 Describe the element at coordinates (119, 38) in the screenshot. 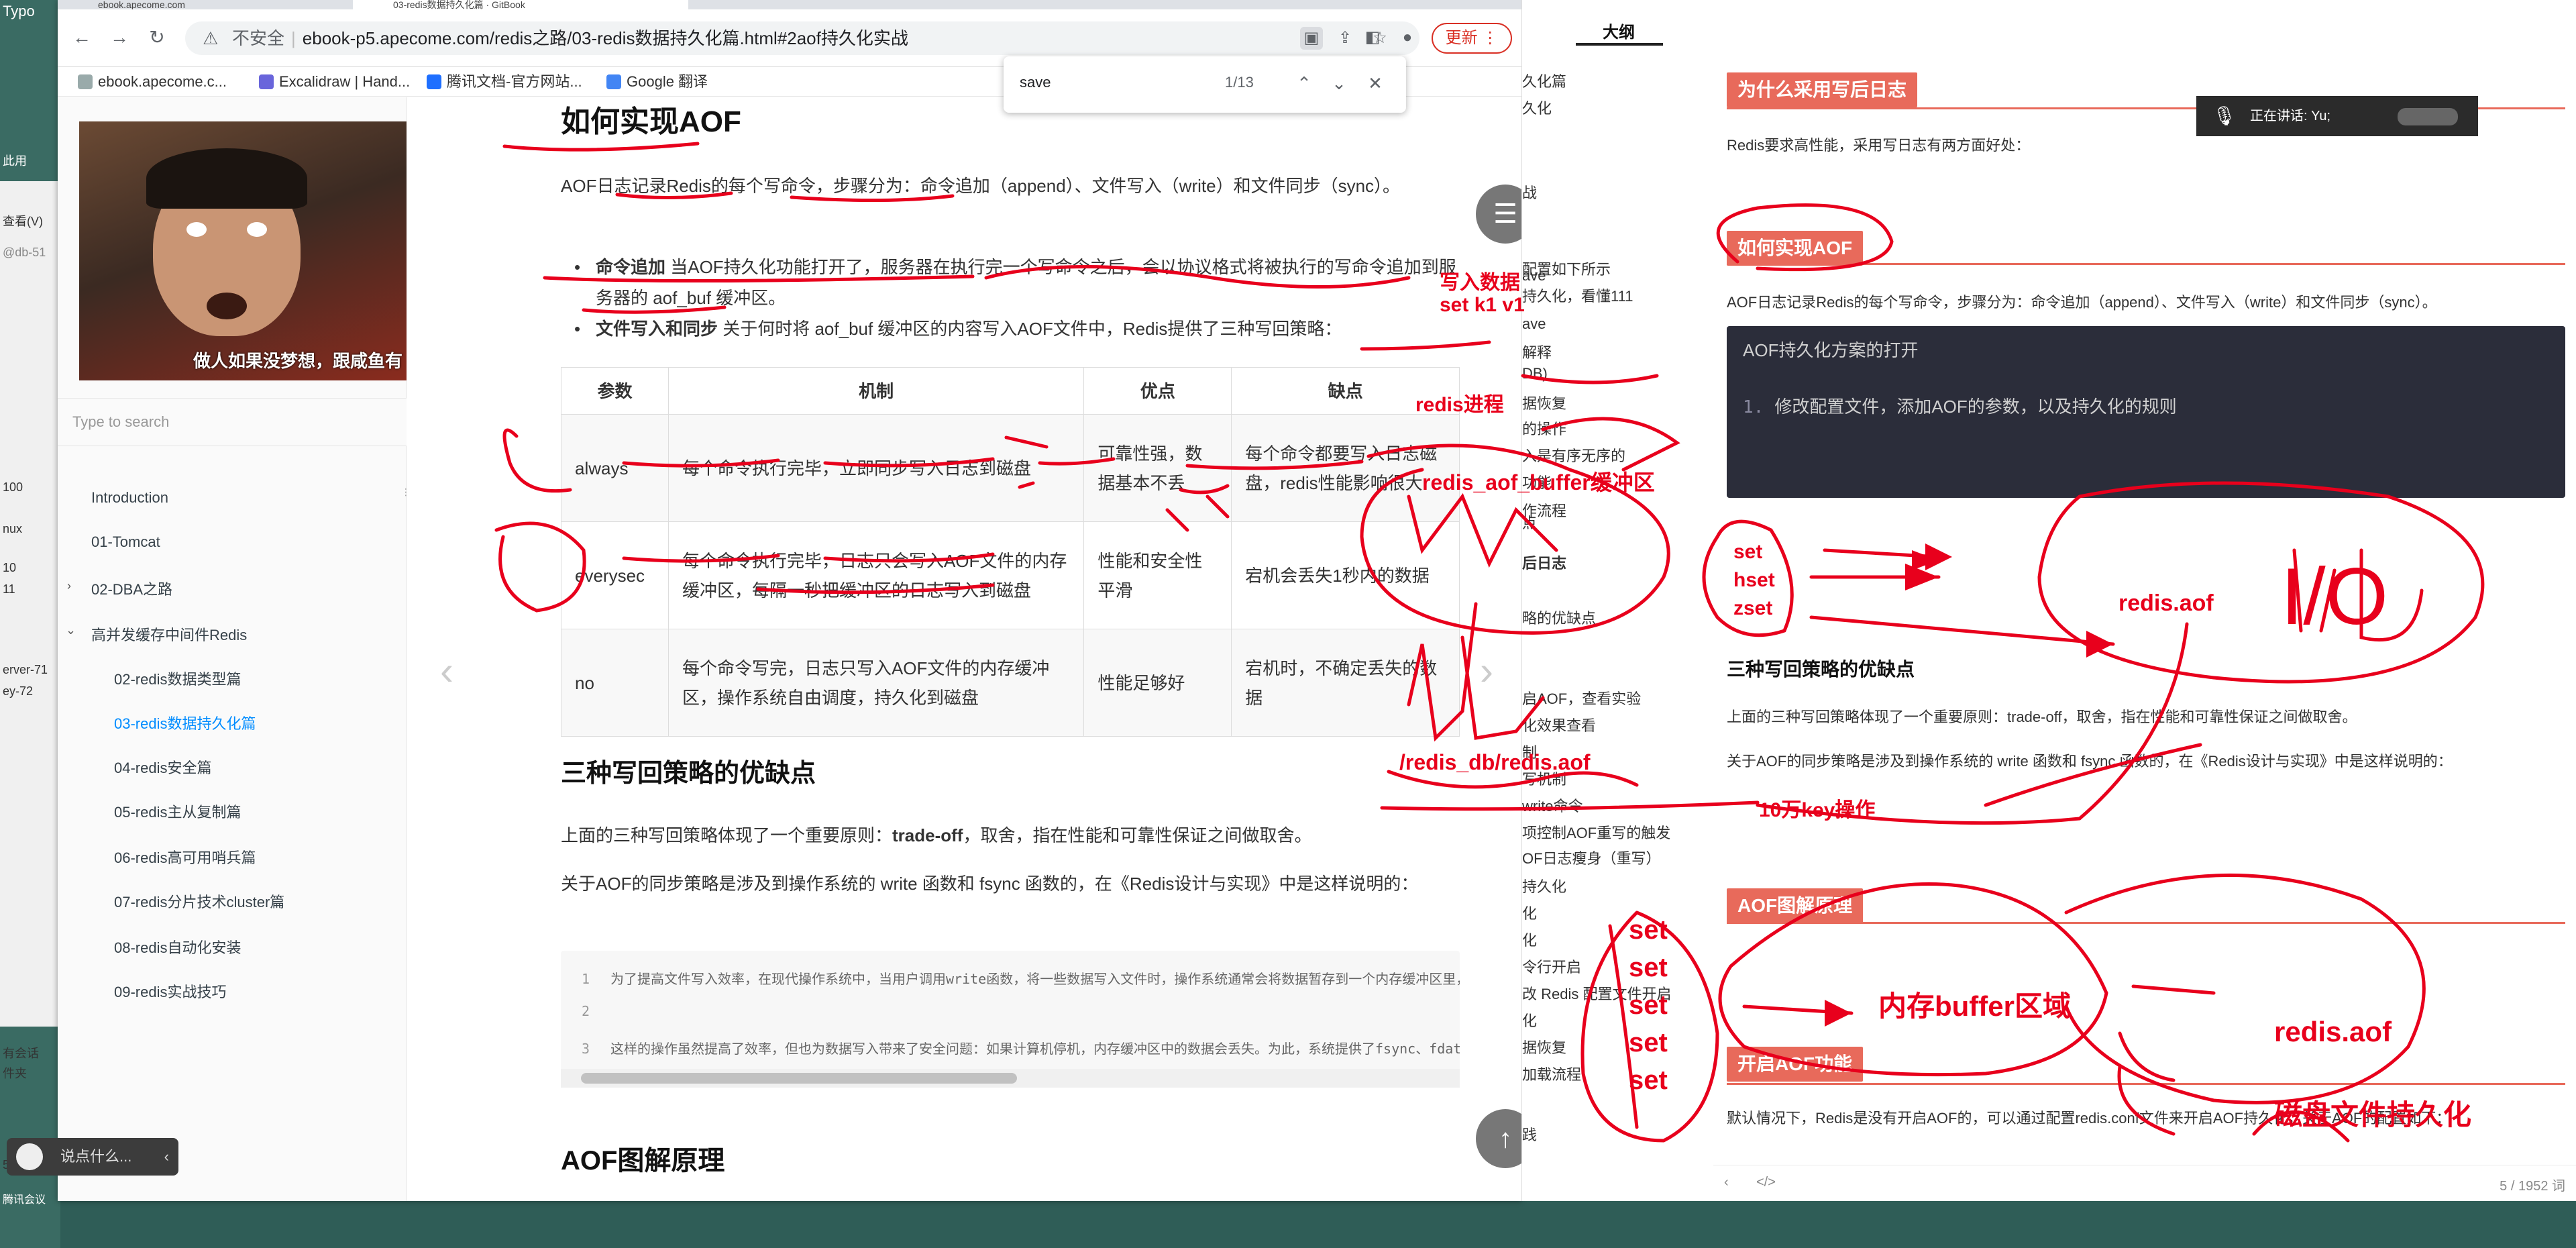

I see `forward-icon: →` at that location.